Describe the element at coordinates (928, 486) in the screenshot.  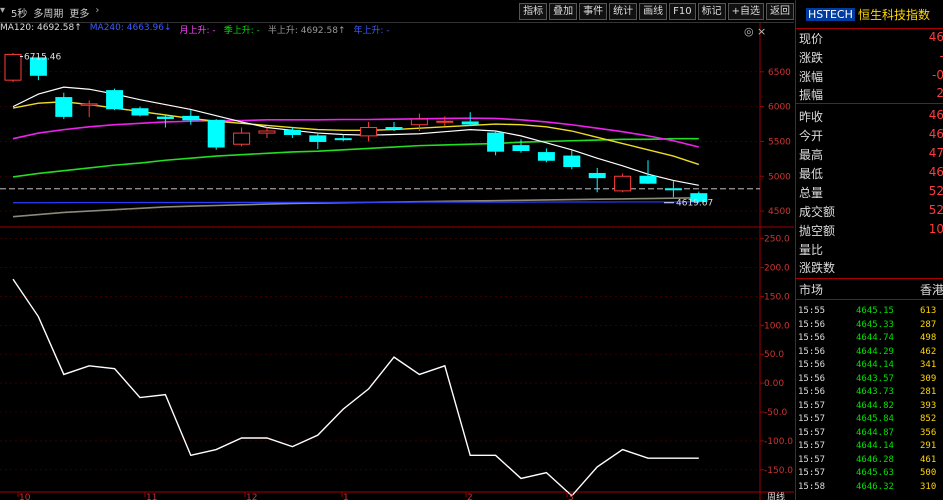
I see `tick-volume: 310` at that location.